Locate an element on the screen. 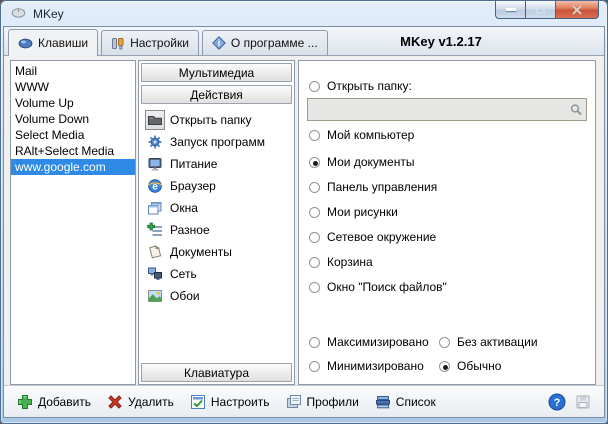  tab-keys-label: Клавиши is located at coordinates (63, 43).